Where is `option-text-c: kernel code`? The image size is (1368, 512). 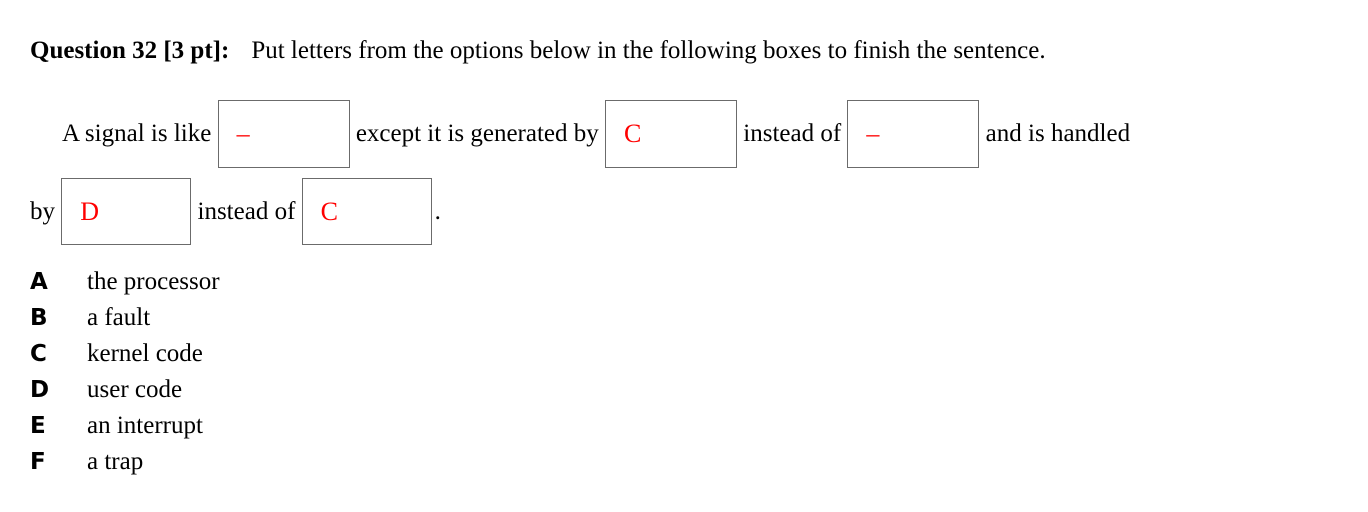
option-text-c: kernel code is located at coordinates (145, 353).